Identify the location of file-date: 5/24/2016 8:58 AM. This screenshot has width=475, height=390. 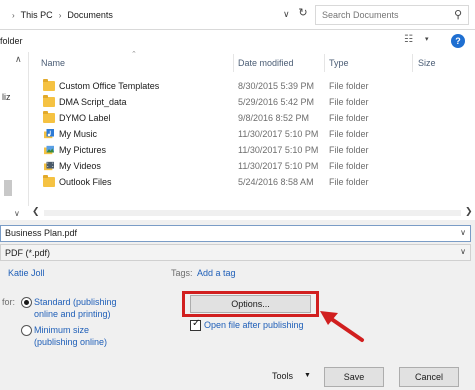
(276, 182).